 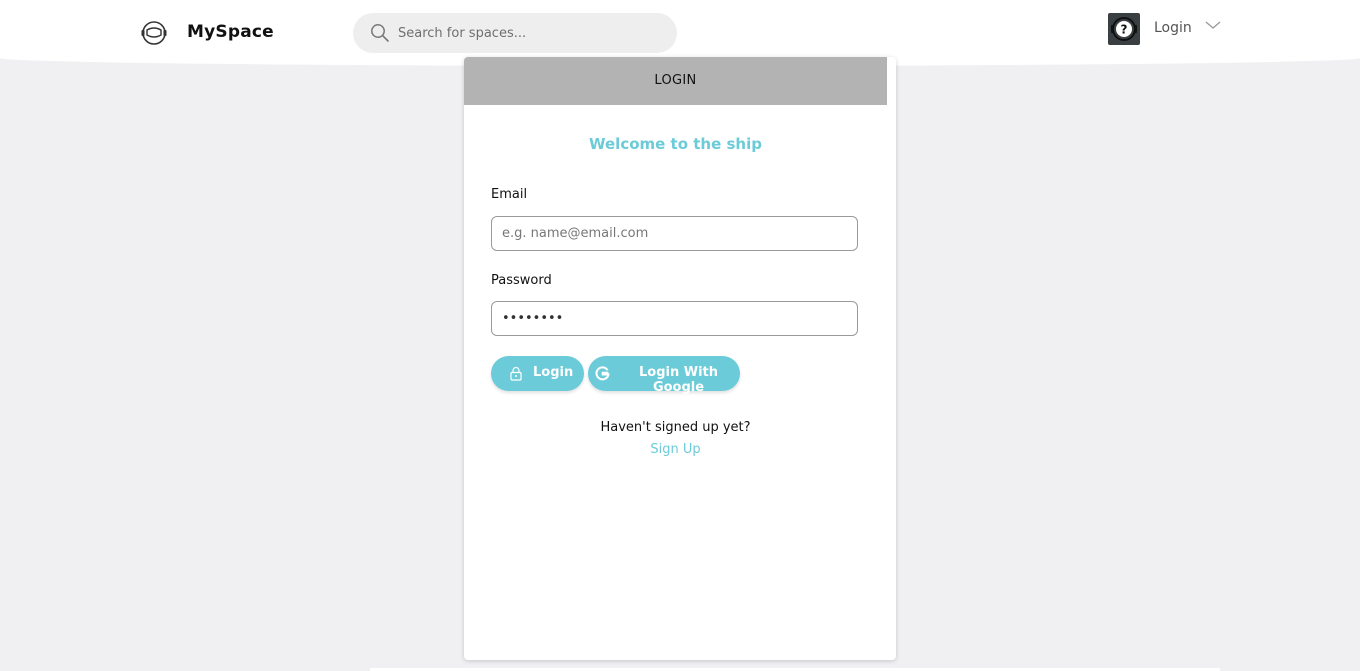 What do you see at coordinates (154, 33) in the screenshot?
I see `astronaut-helmet-icon` at bounding box center [154, 33].